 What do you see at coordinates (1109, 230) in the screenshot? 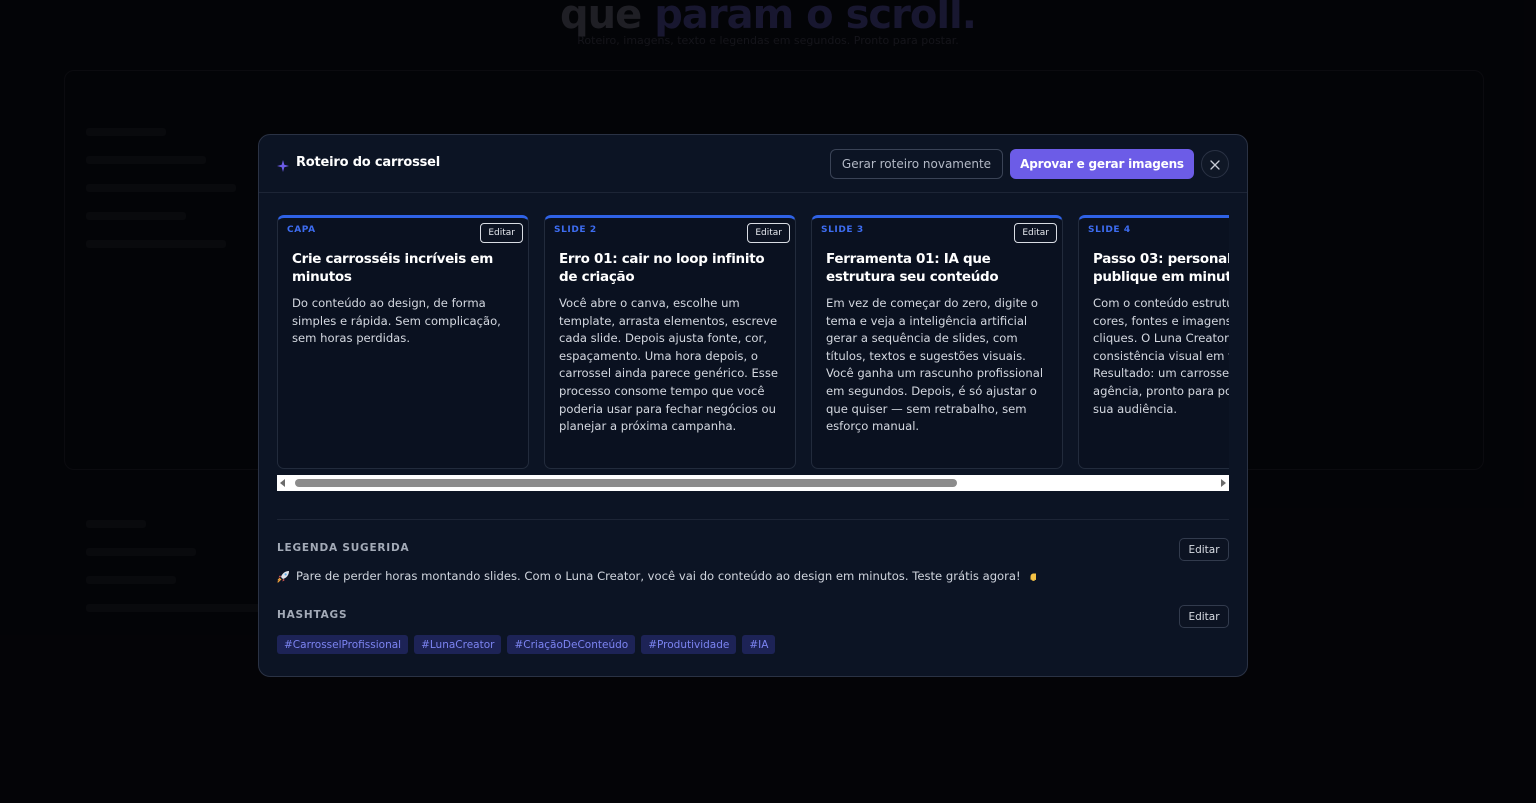
I see `slide-tag: SLIDE 4` at bounding box center [1109, 230].